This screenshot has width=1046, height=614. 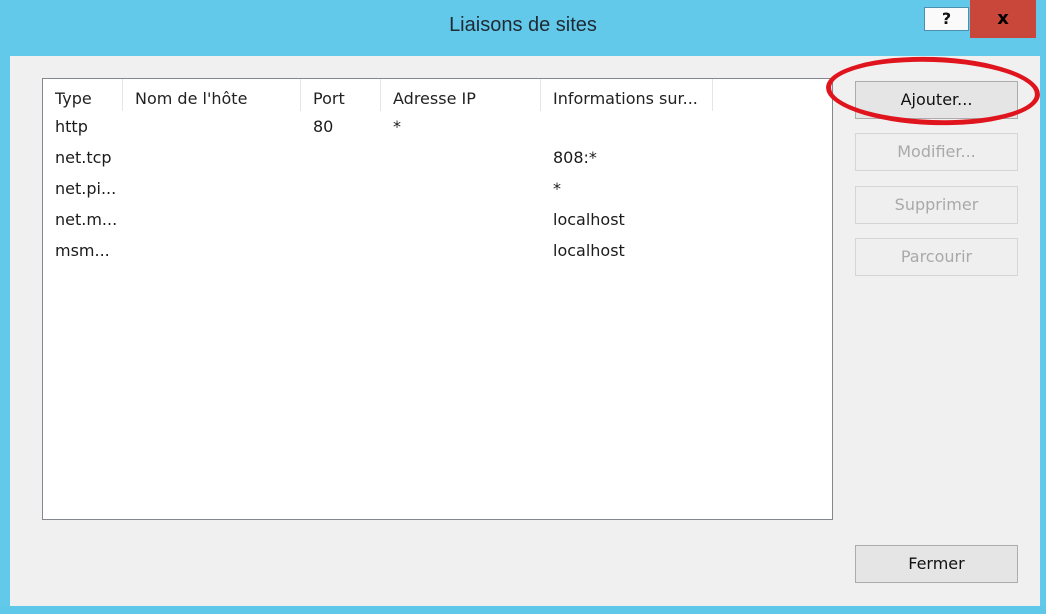 I want to click on cell-binding-info: *, so click(x=557, y=188).